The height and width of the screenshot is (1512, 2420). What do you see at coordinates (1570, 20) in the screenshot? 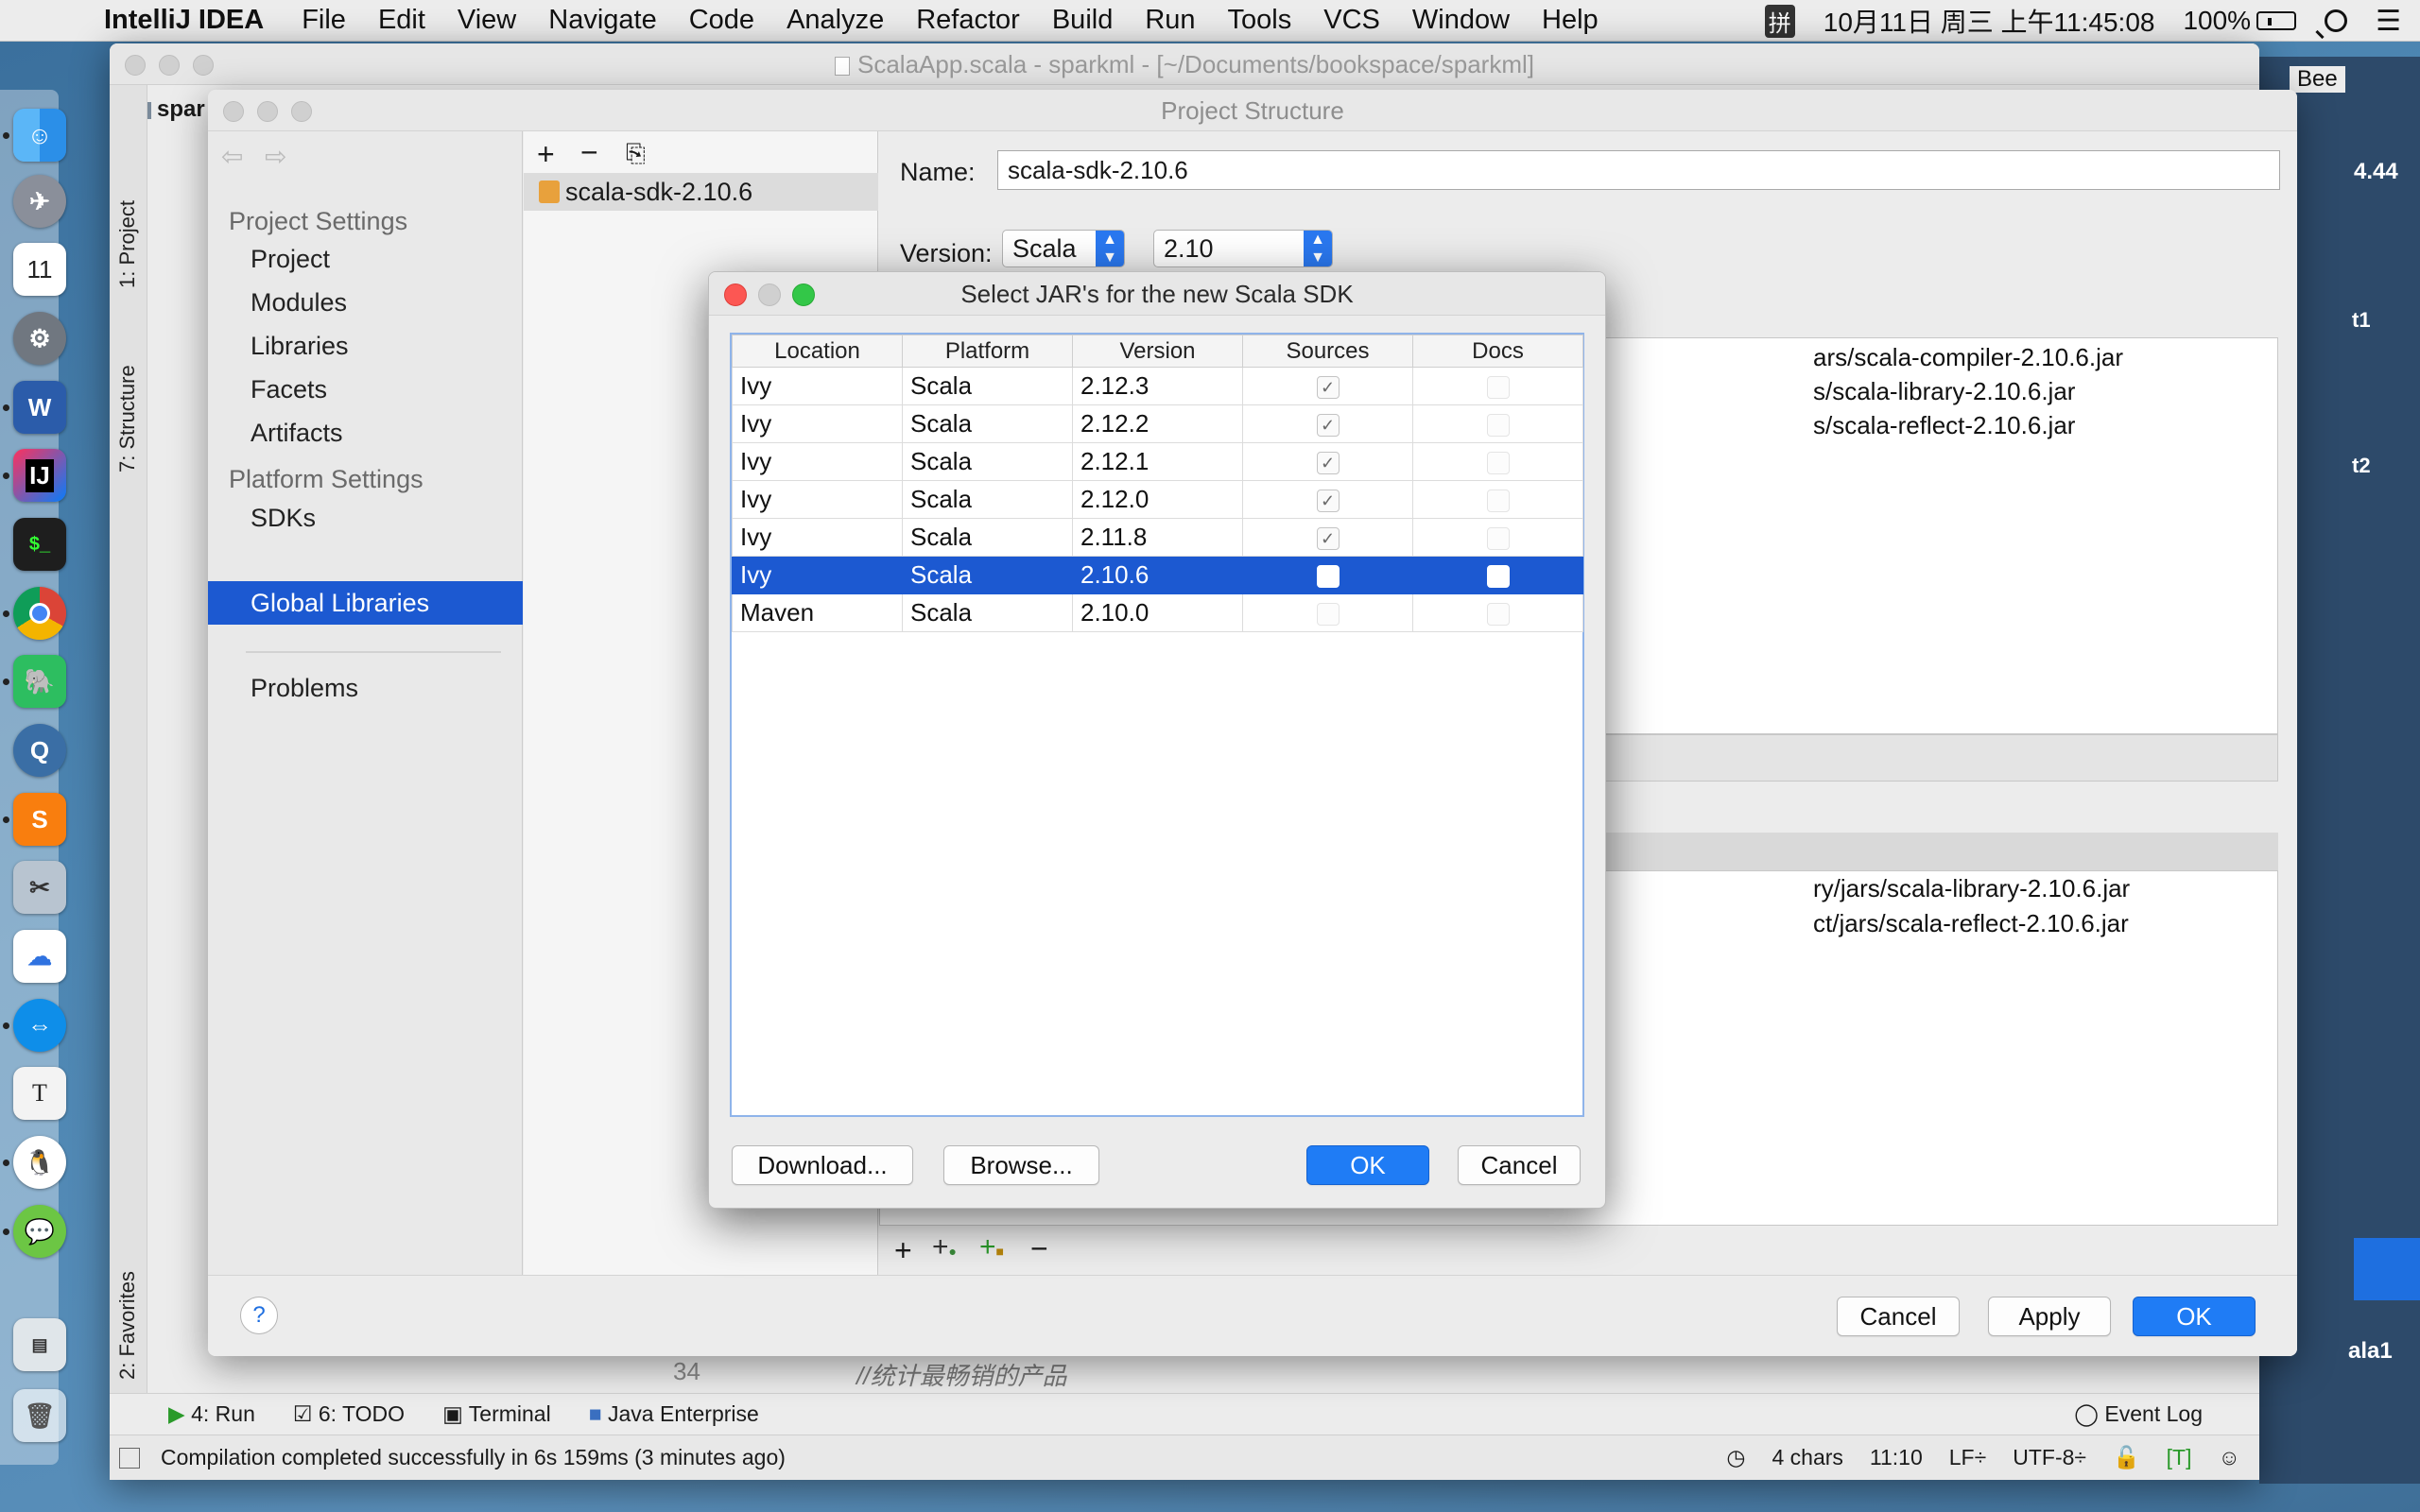
I see `menu-help: Help` at bounding box center [1570, 20].